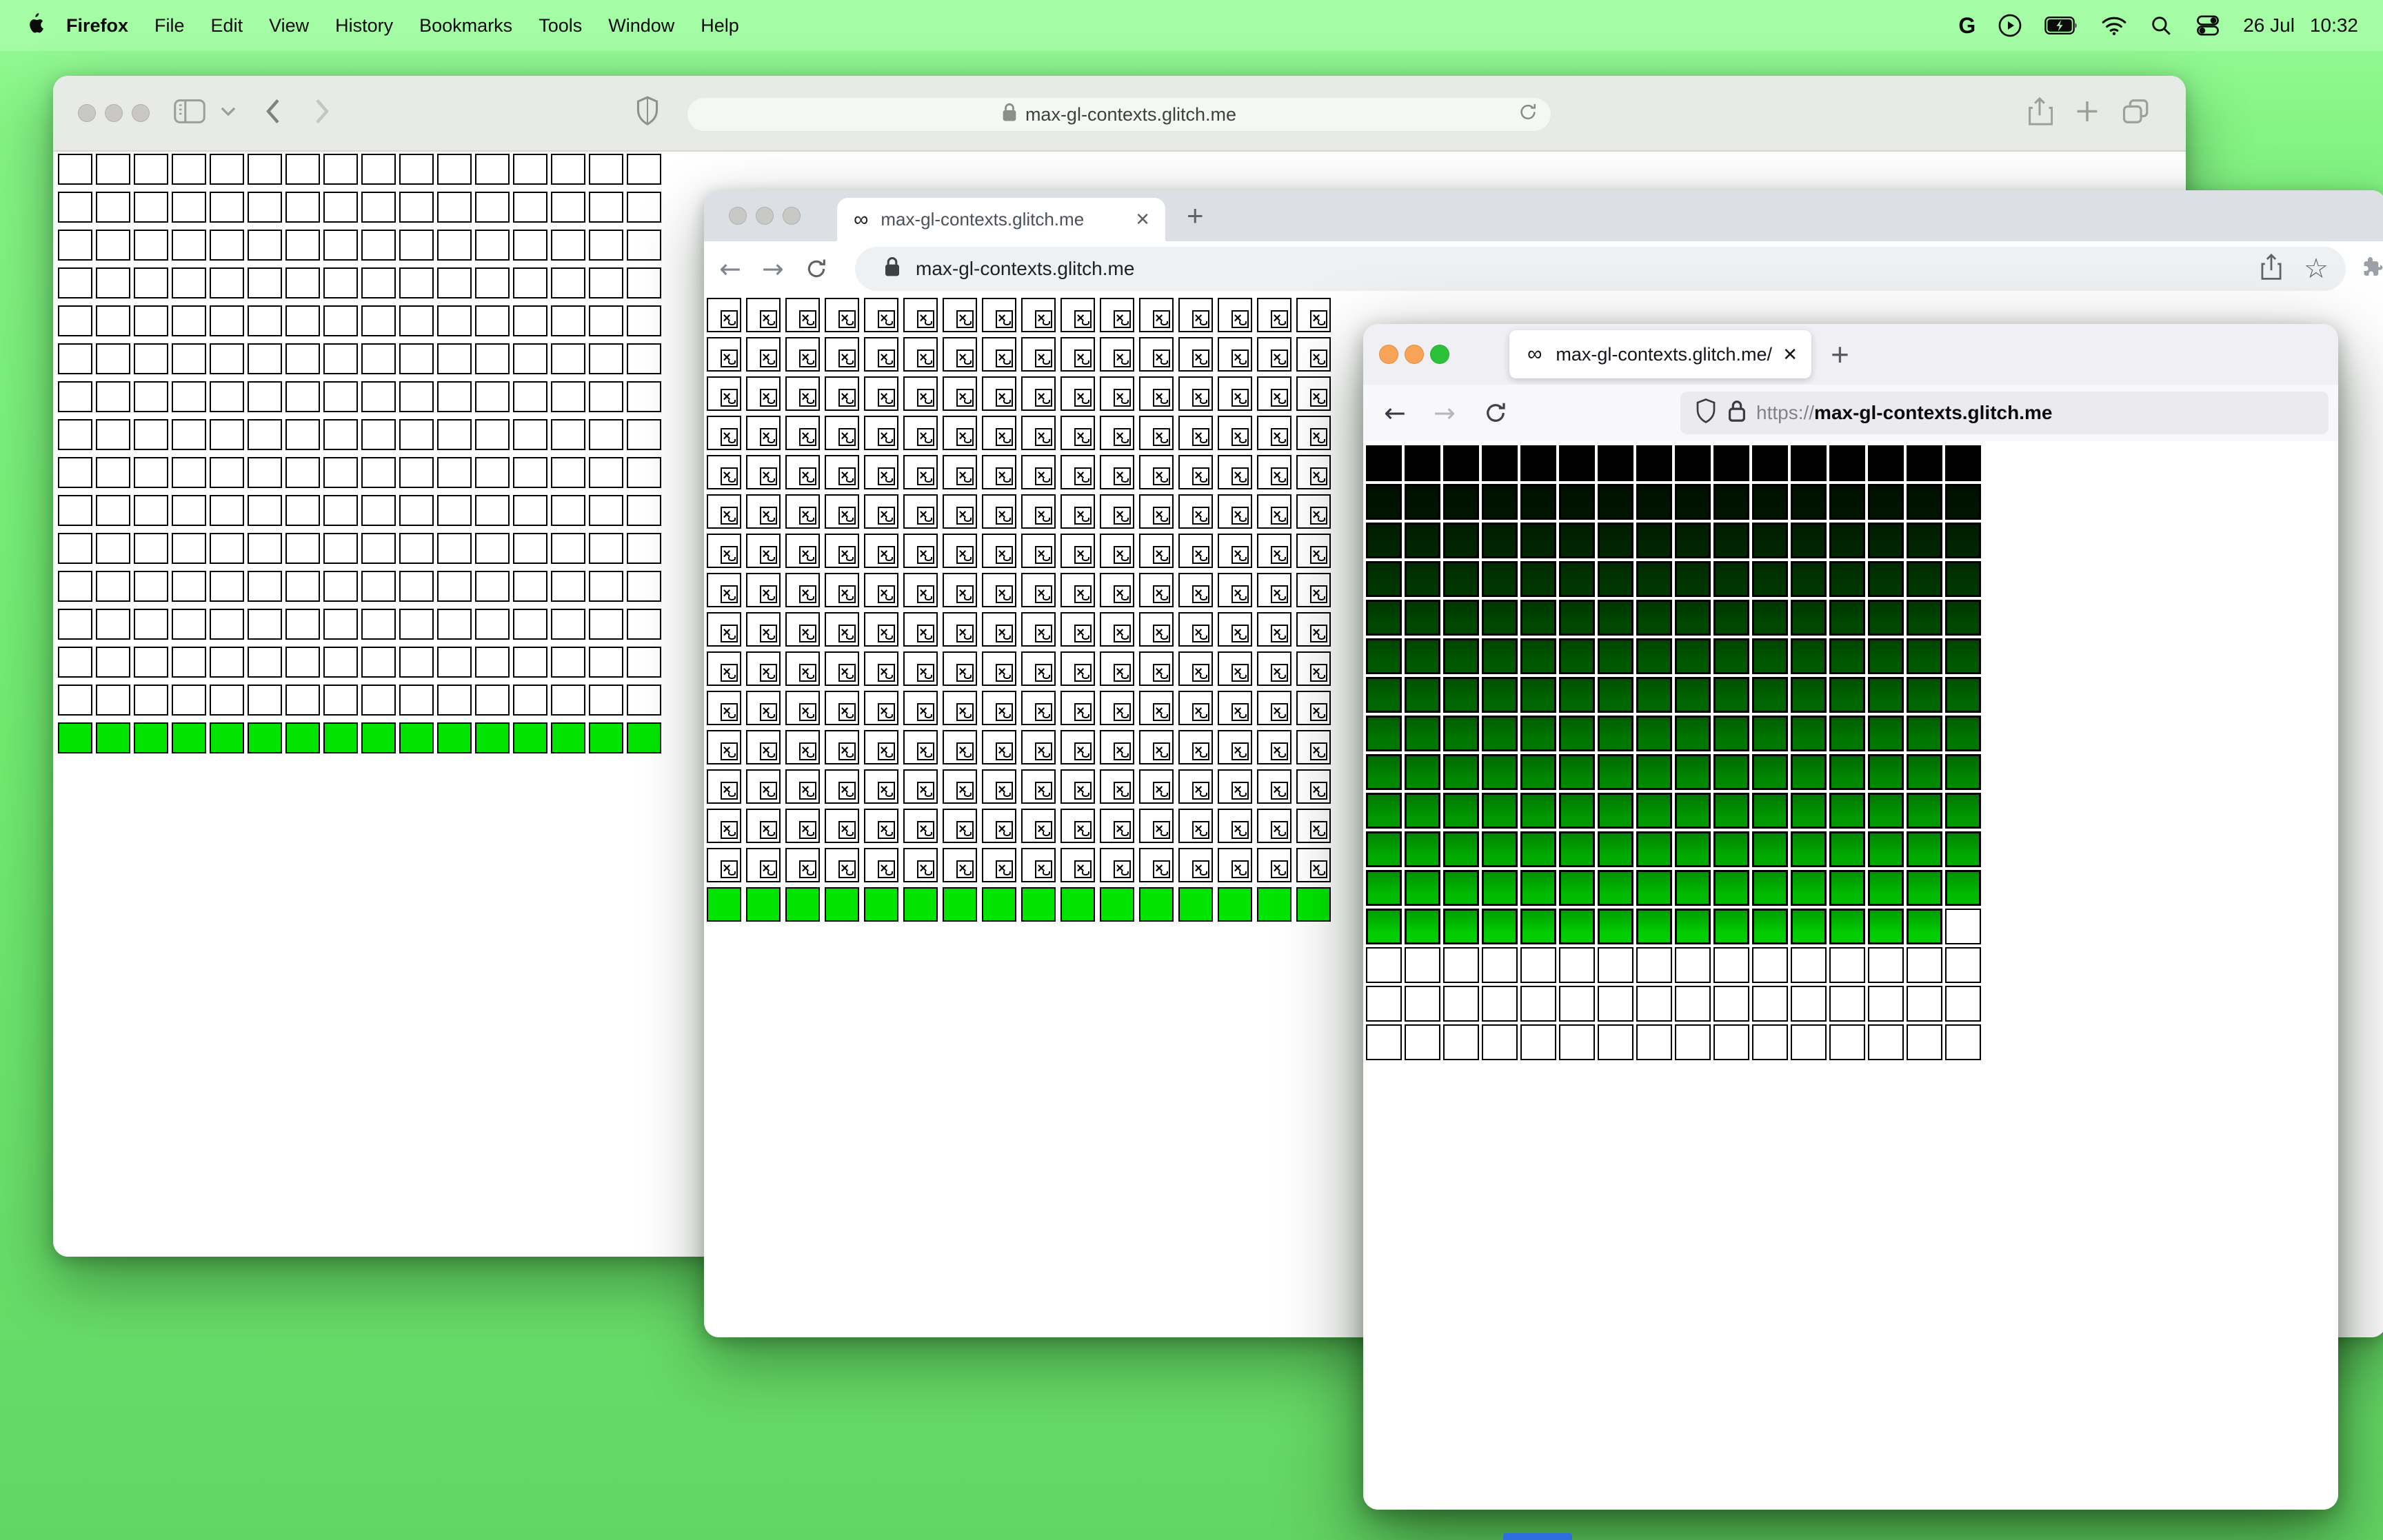 Image resolution: width=2383 pixels, height=1540 pixels. What do you see at coordinates (35, 26) in the screenshot?
I see `apple-menu-icon` at bounding box center [35, 26].